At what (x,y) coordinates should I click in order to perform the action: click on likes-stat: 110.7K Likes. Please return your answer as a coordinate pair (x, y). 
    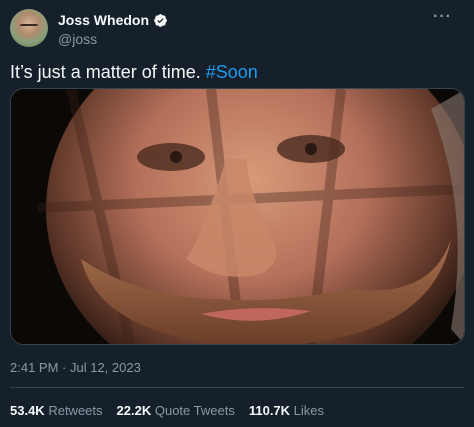
    Looking at the image, I should click on (286, 410).